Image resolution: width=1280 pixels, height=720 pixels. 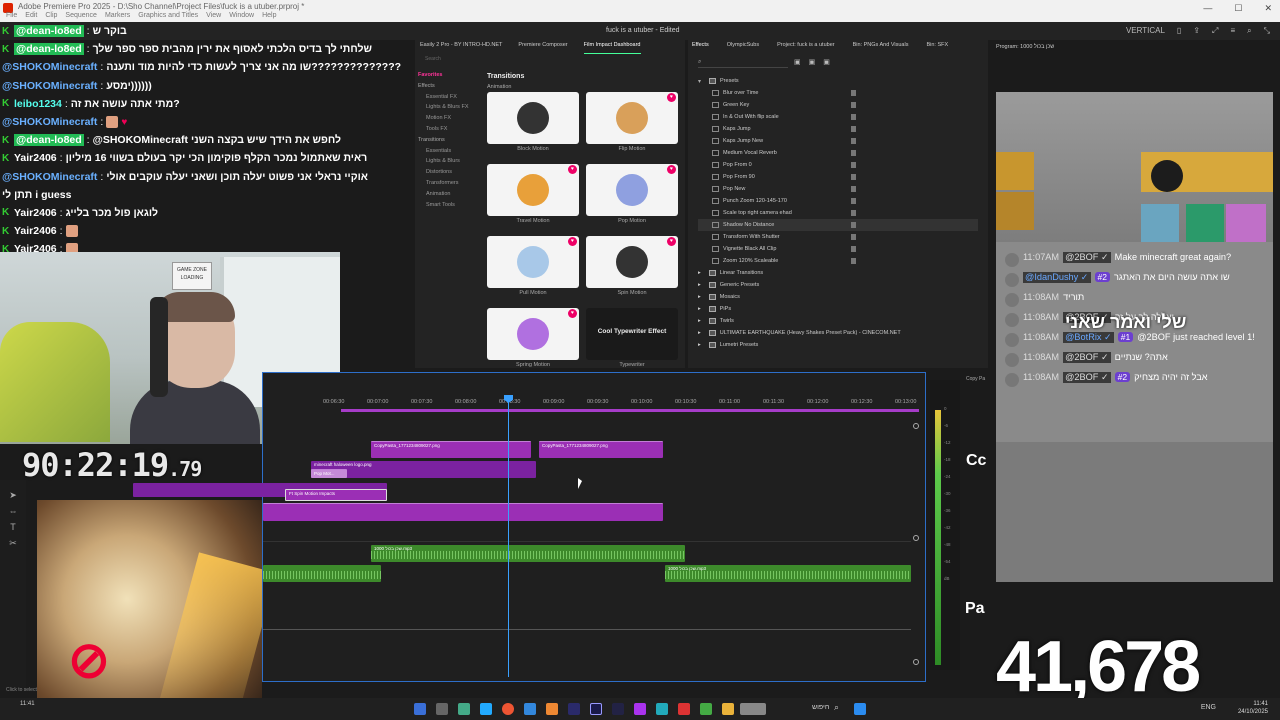 I want to click on effects-tab: OlympicSubs, so click(x=743, y=45).